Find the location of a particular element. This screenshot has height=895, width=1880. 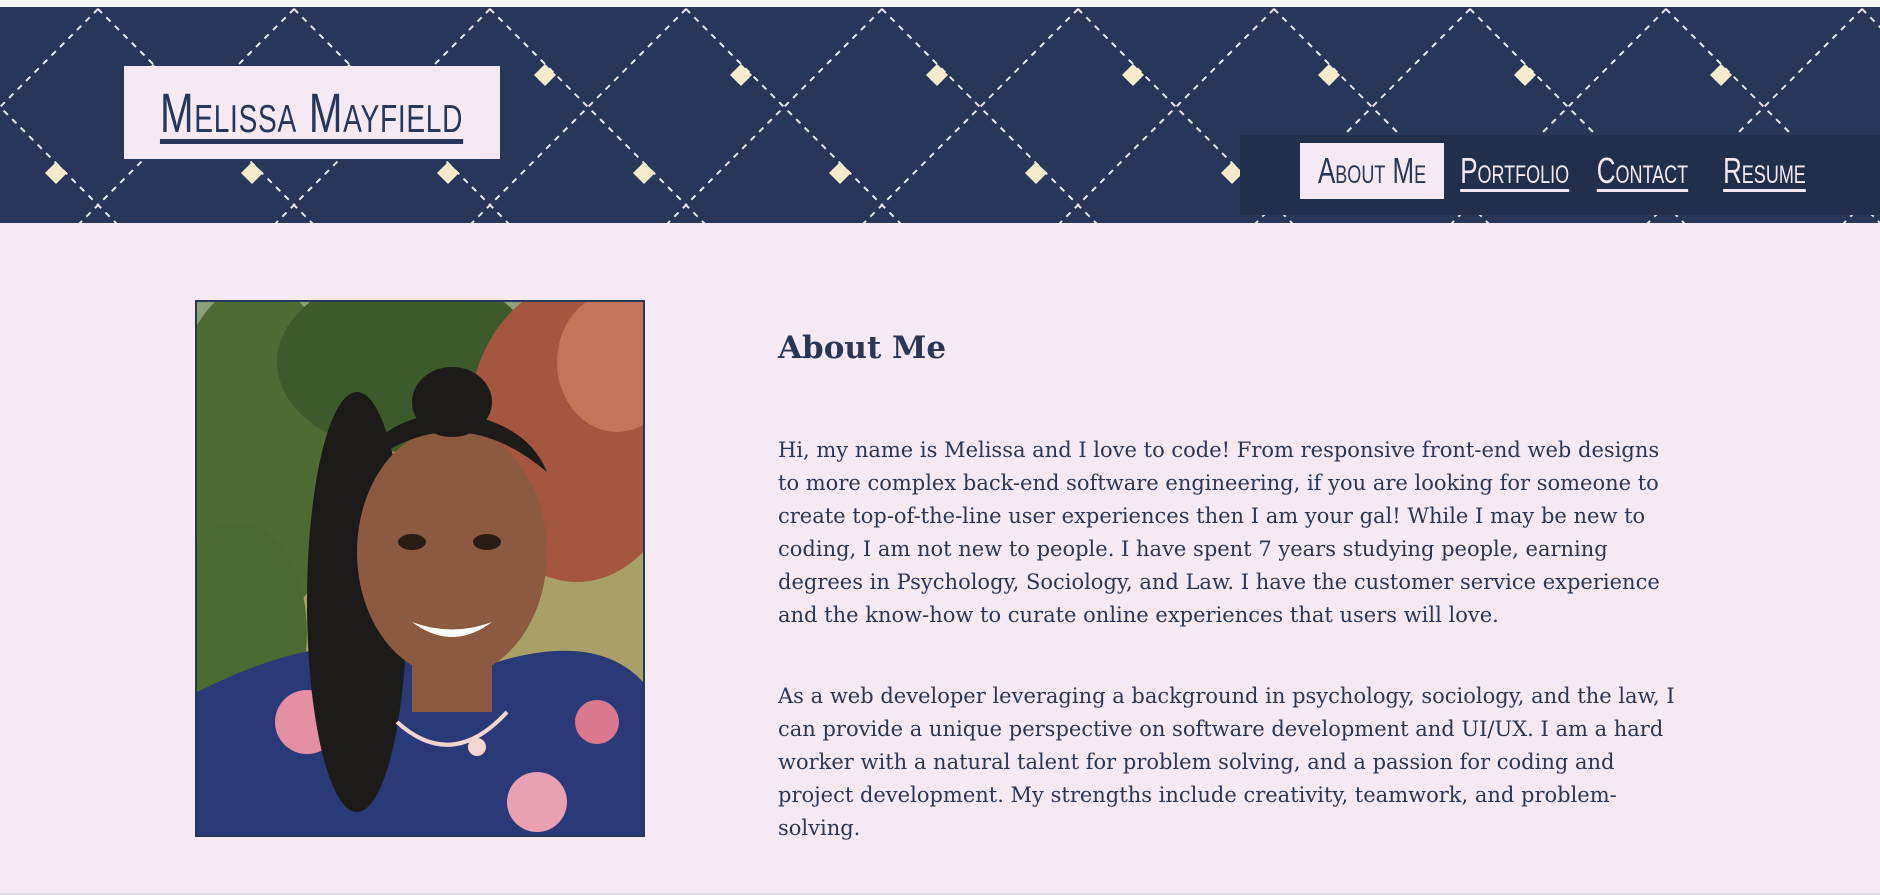

nav-contact-label: Contact is located at coordinates (1642, 170).